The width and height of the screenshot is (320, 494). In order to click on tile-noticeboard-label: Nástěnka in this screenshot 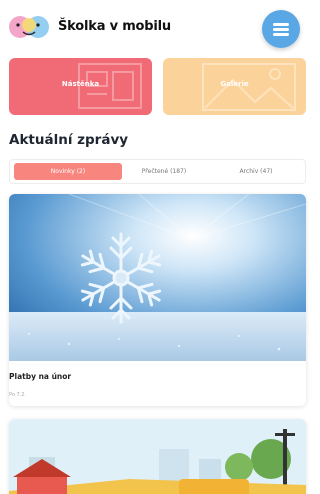, I will do `click(80, 84)`.